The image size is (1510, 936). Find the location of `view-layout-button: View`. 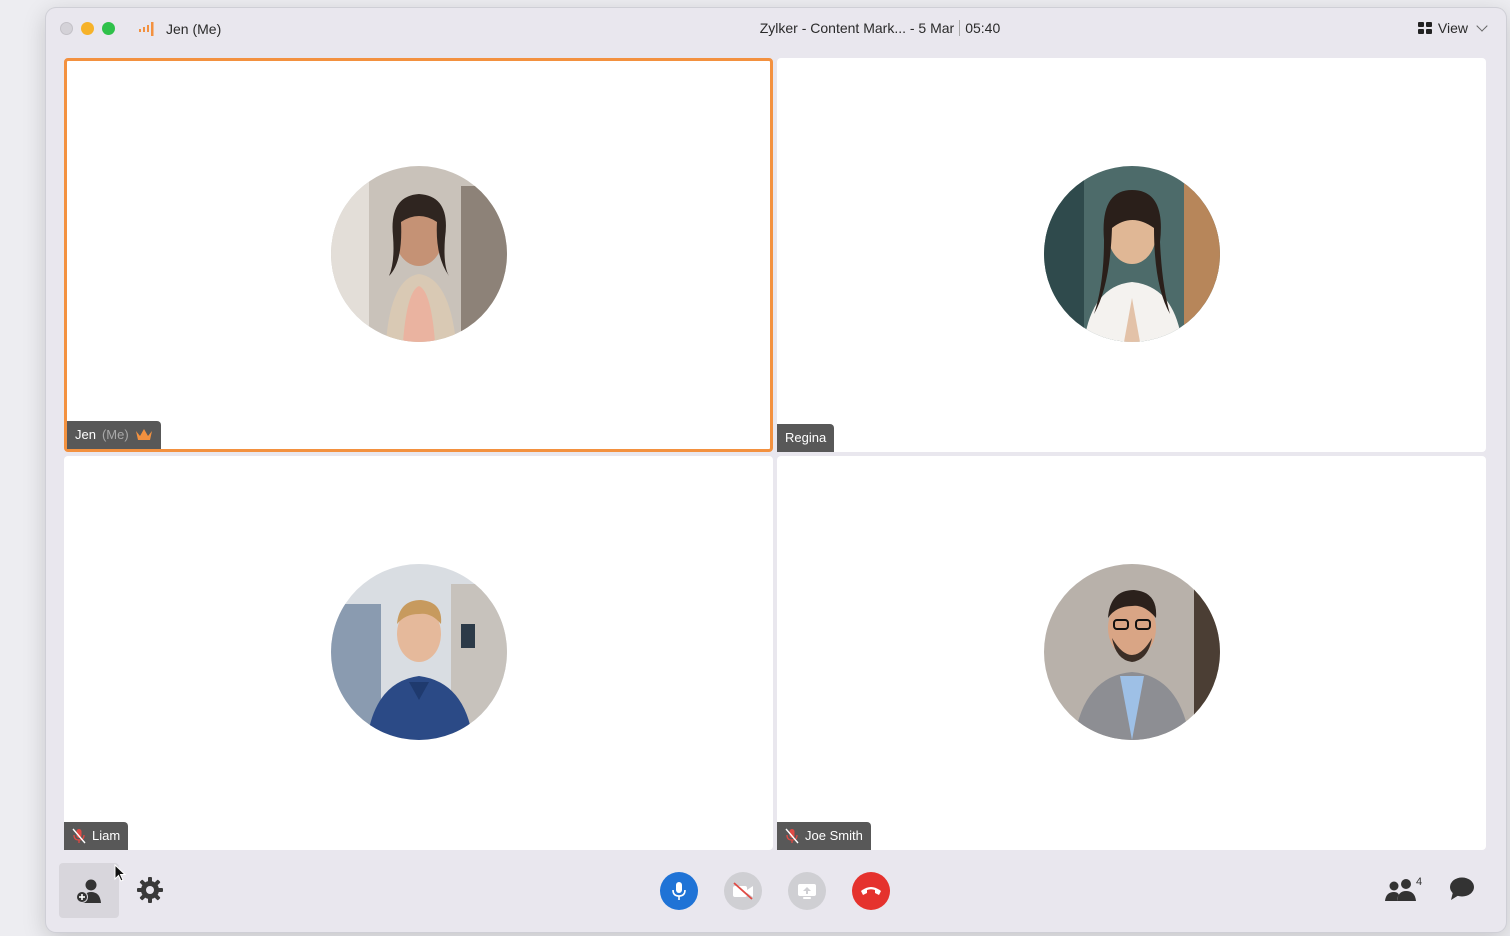

view-layout-button: View is located at coordinates (1452, 28).